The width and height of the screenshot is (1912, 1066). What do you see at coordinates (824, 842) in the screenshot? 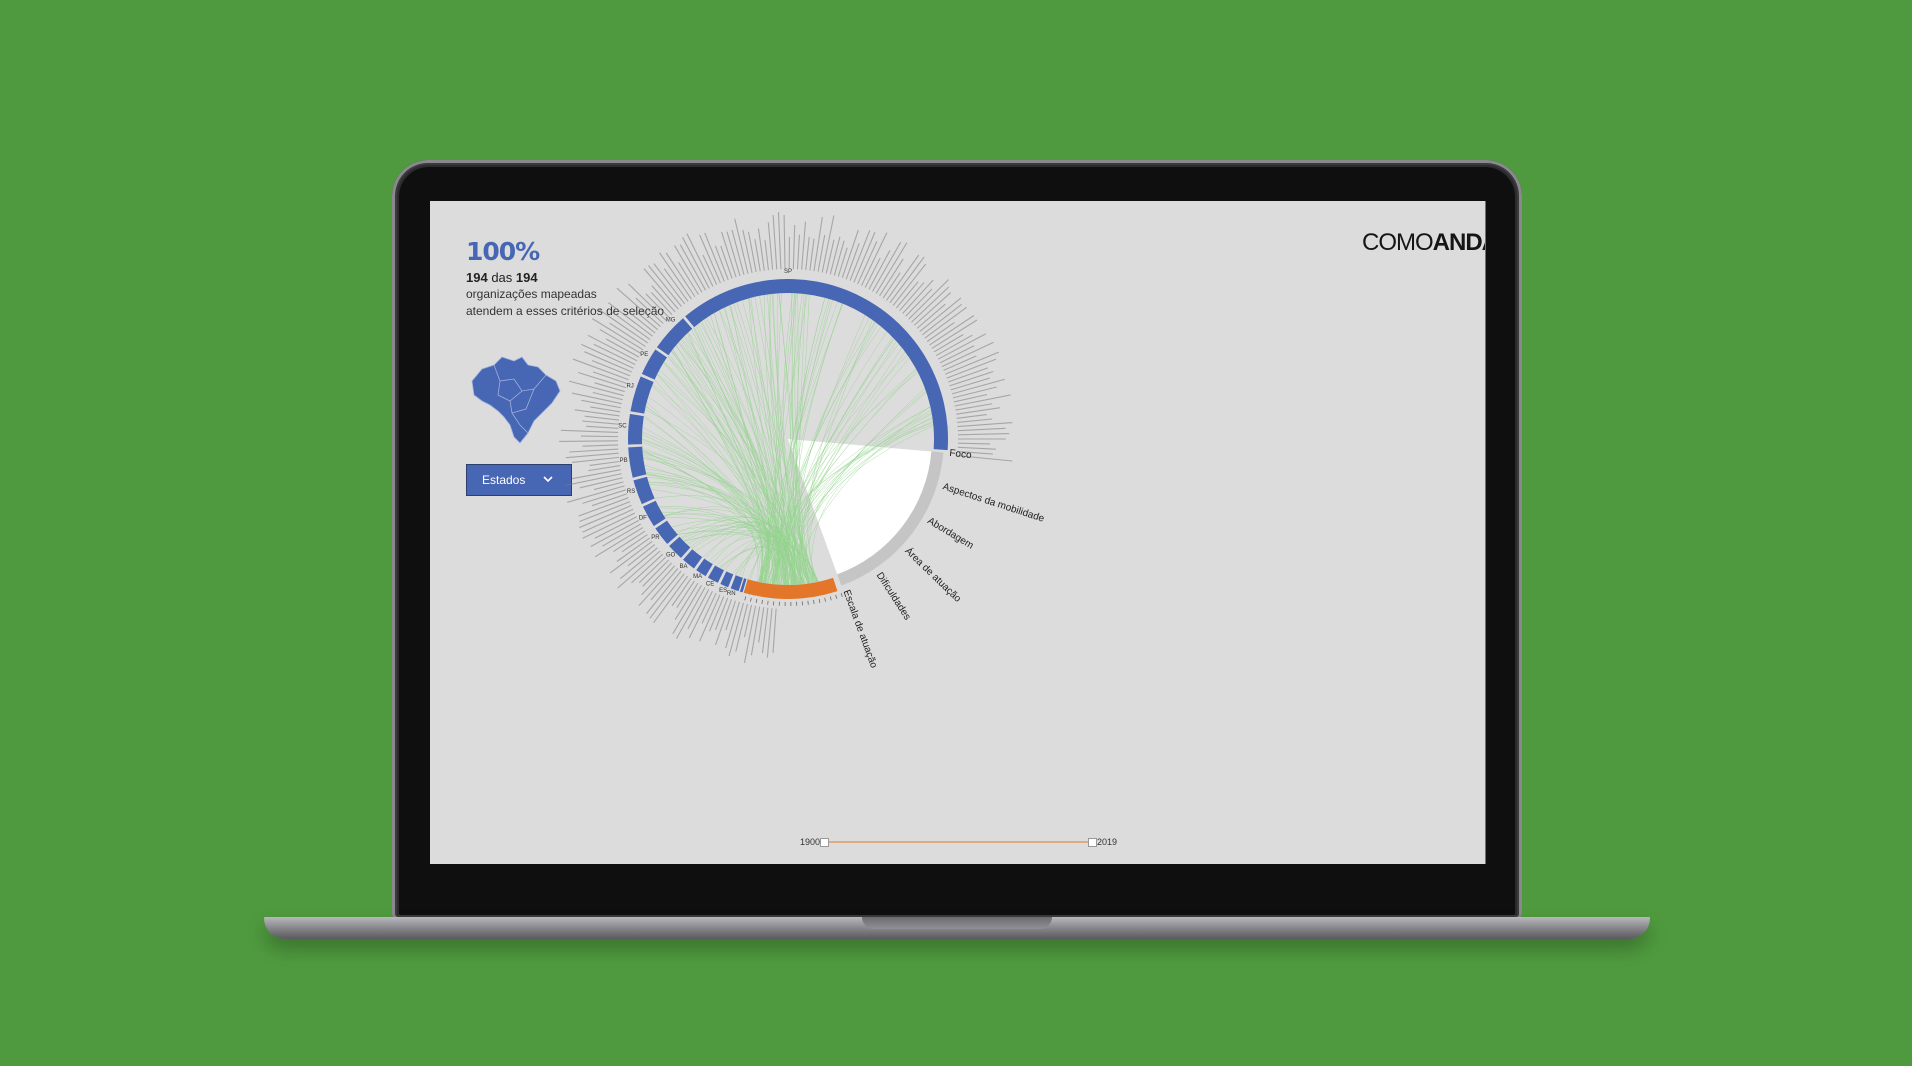
I see `timeline-start-handle` at bounding box center [824, 842].